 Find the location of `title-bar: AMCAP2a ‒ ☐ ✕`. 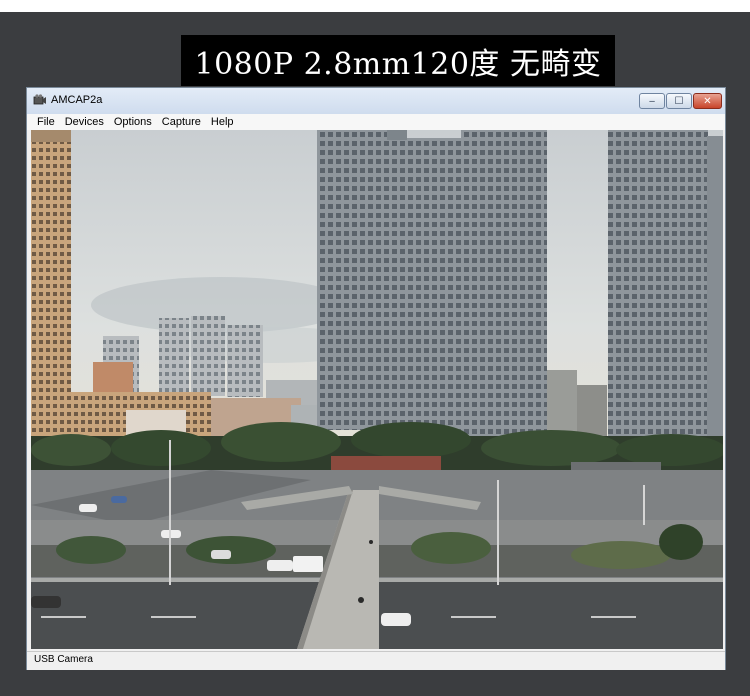

title-bar: AMCAP2a ‒ ☐ ✕ is located at coordinates (376, 101).